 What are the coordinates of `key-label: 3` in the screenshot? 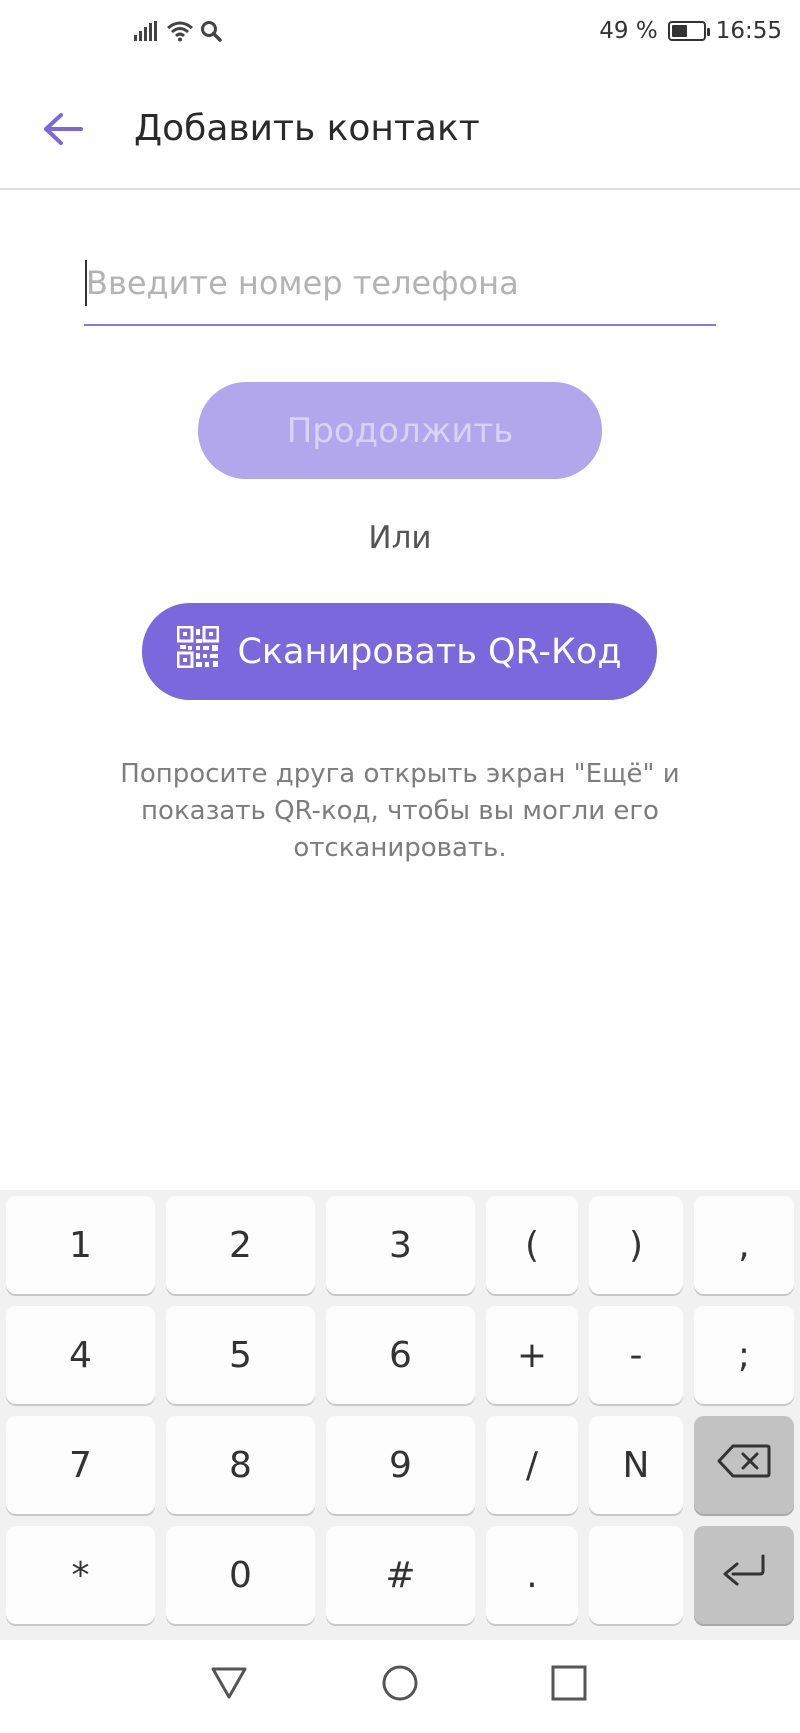 It's located at (400, 1245).